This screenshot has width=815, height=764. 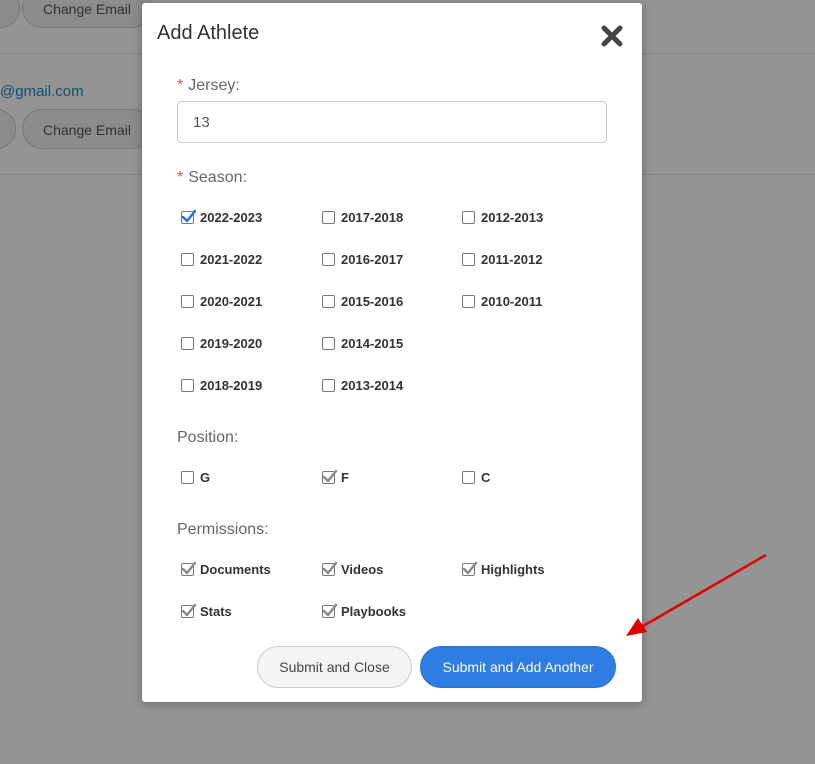 I want to click on submit-and-add-another-button: Submit and Add Another, so click(x=518, y=667).